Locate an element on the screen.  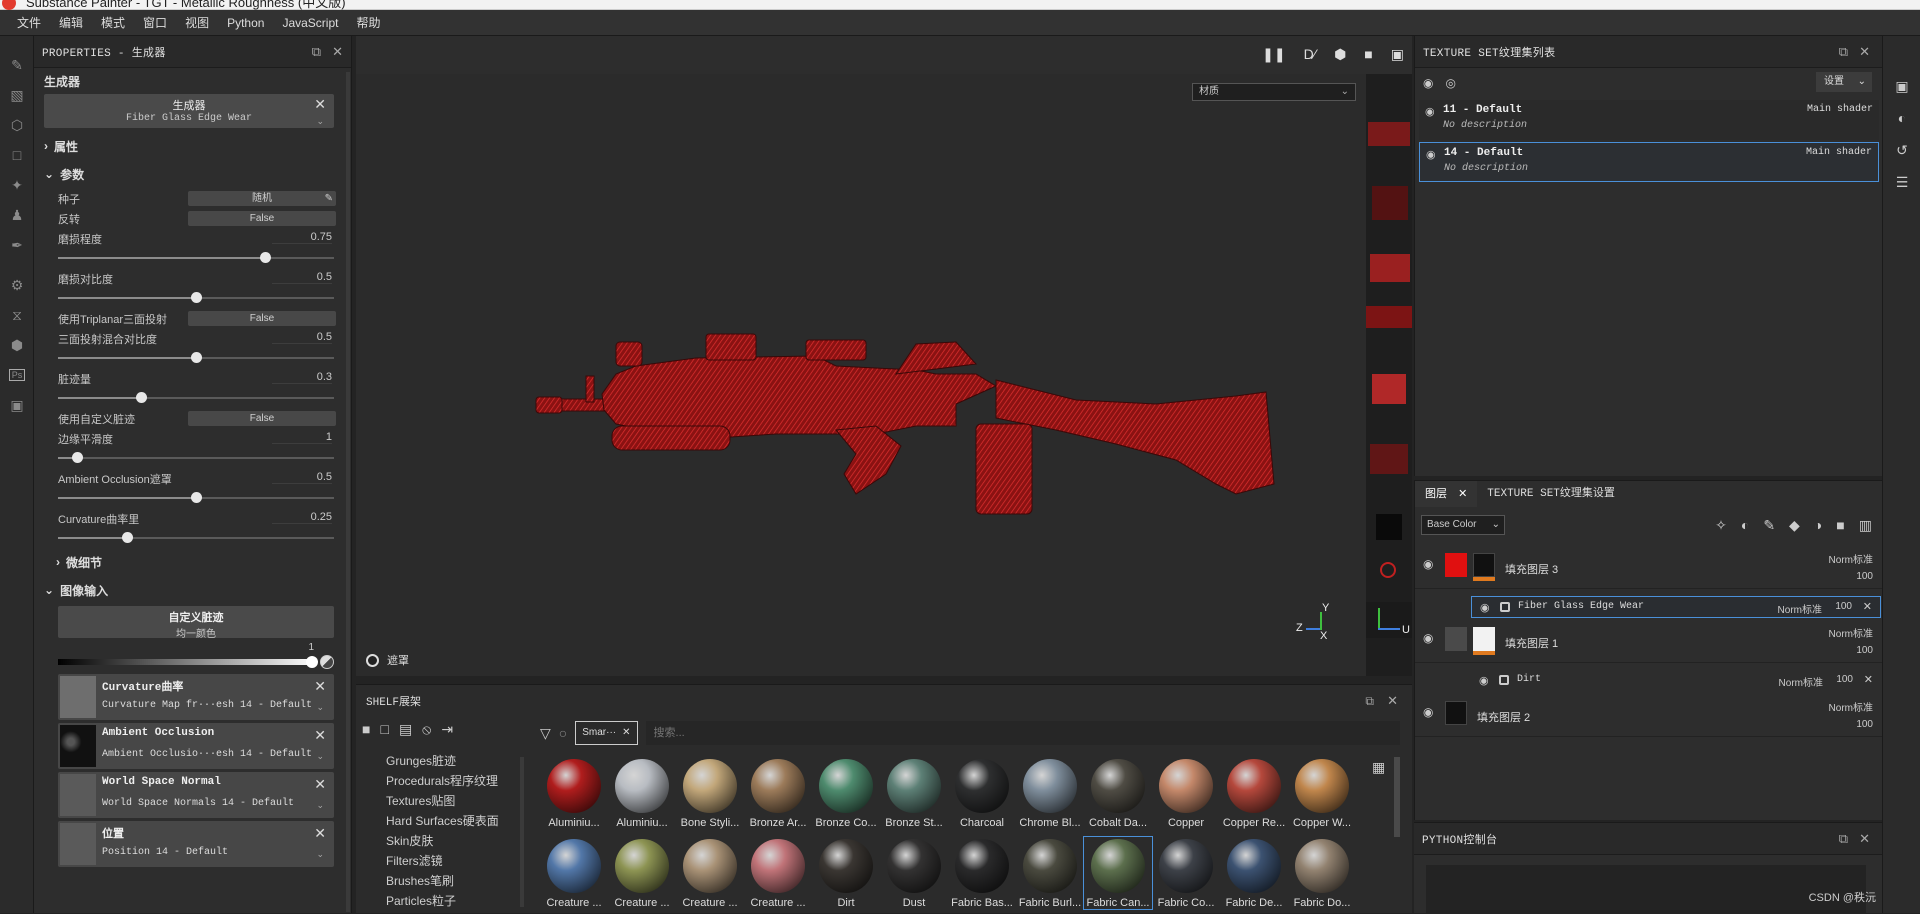
menu-edit: 编辑 is located at coordinates (71, 22).